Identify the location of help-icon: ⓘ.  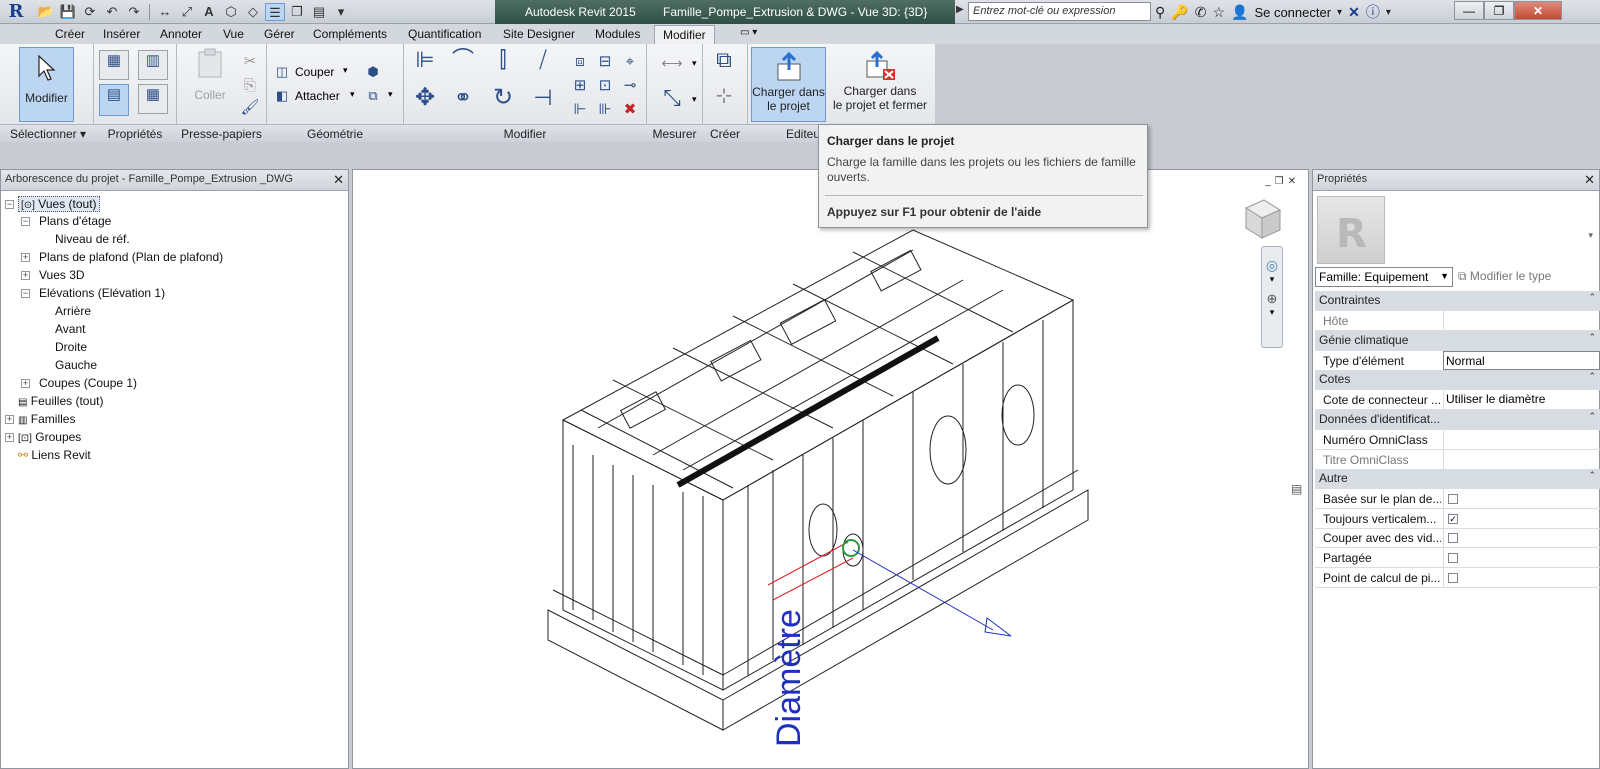
(1373, 12).